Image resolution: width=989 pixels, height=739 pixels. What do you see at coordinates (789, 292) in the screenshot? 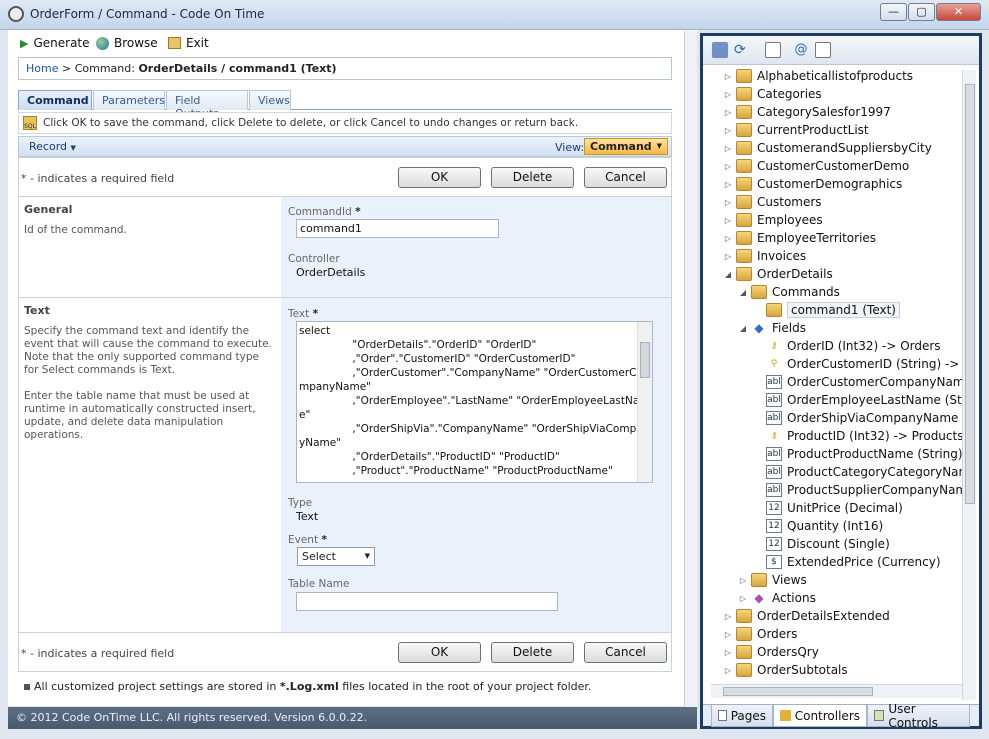
I see `tree-node: ◢ Commands` at bounding box center [789, 292].